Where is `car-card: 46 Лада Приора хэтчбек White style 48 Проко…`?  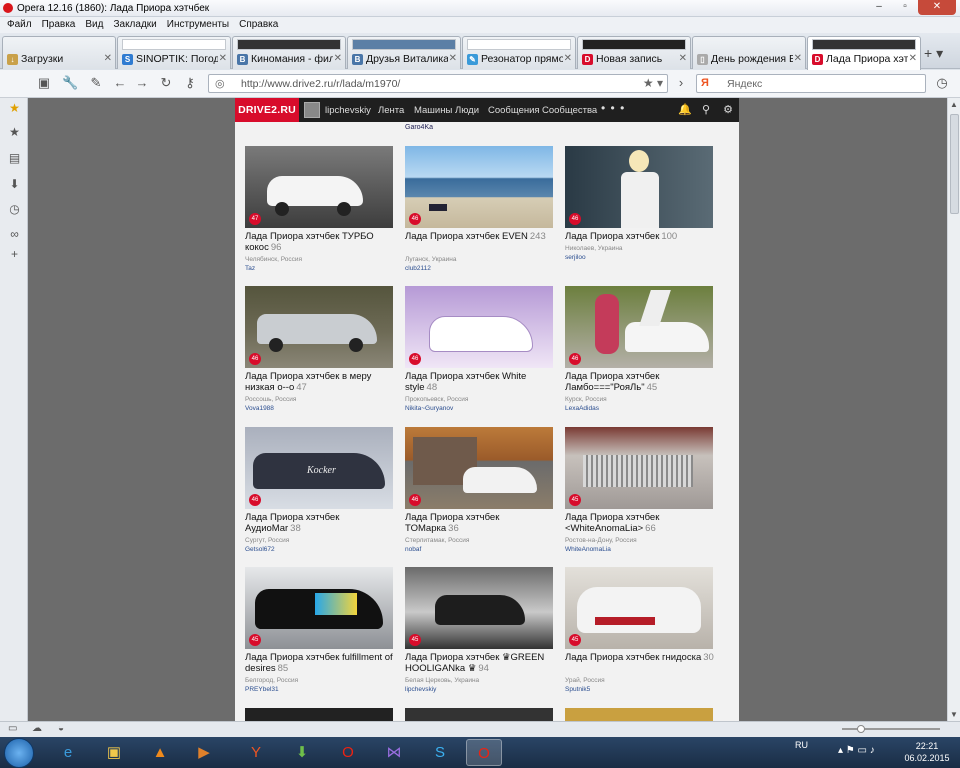
car-card: 46 Лада Приора хэтчбек White style 48 Проко… is located at coordinates (480, 351).